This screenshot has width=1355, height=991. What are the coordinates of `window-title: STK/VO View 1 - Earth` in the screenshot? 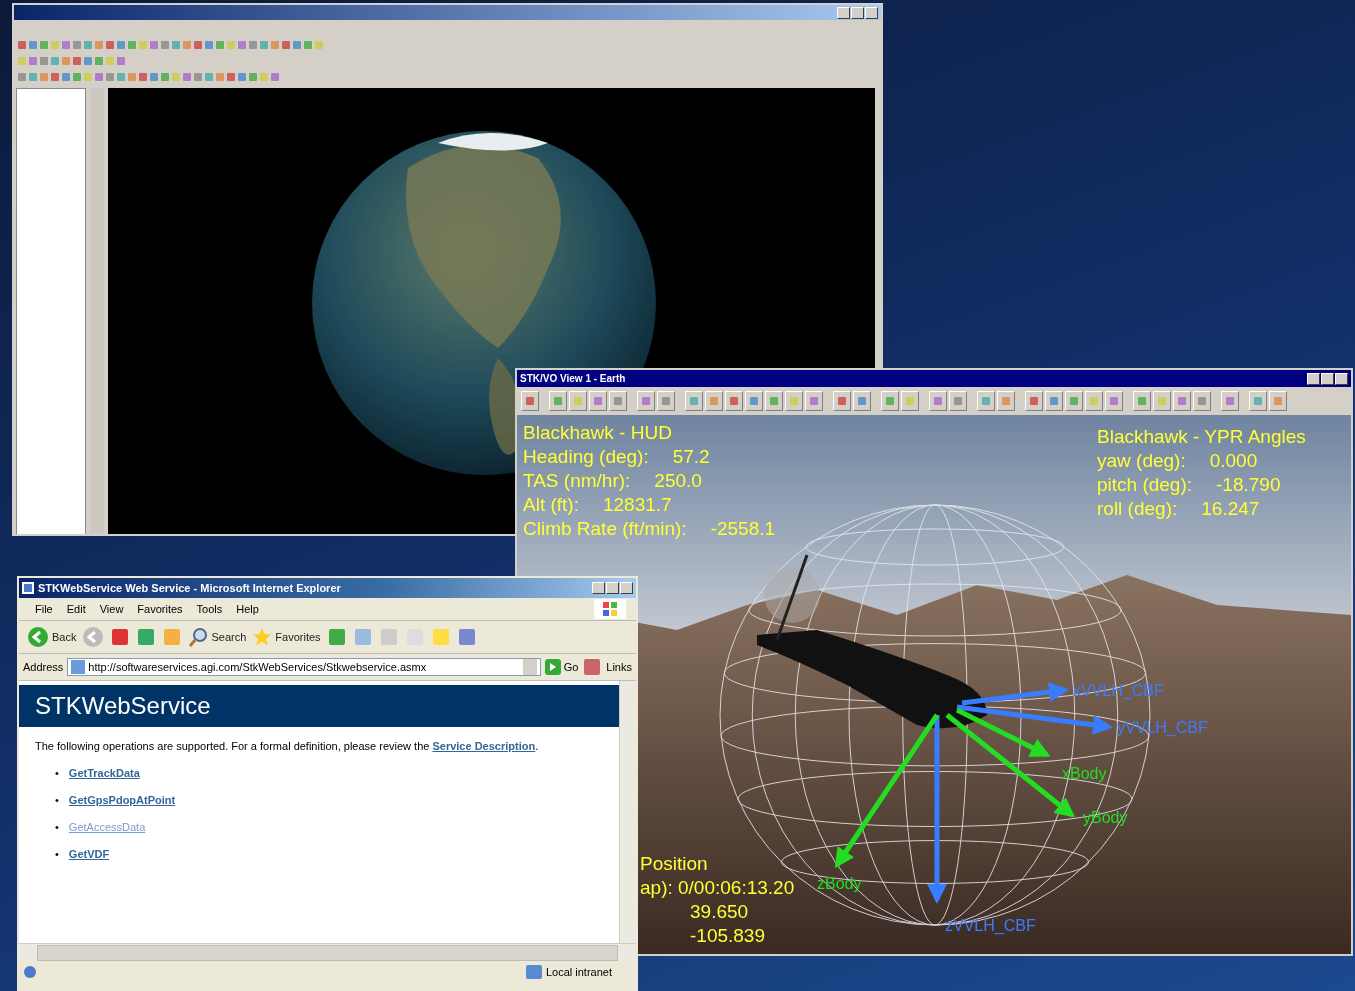 It's located at (573, 378).